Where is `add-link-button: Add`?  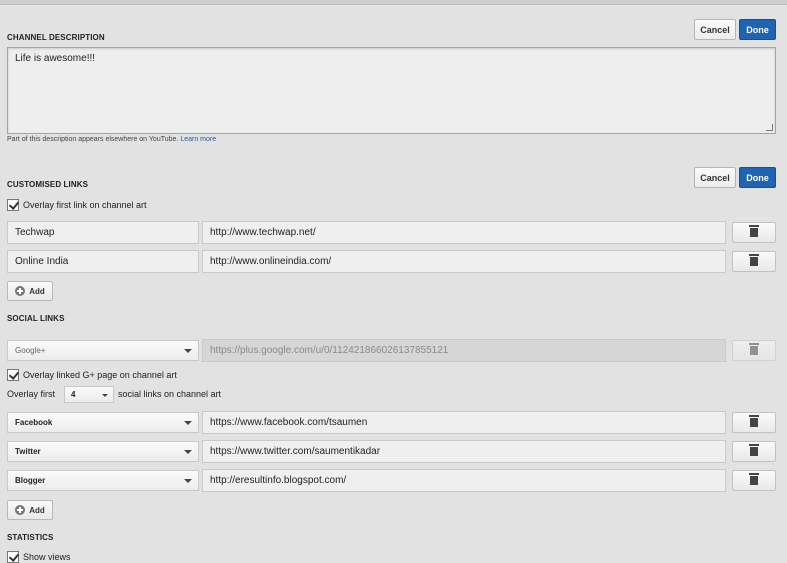
add-link-button: Add is located at coordinates (30, 291).